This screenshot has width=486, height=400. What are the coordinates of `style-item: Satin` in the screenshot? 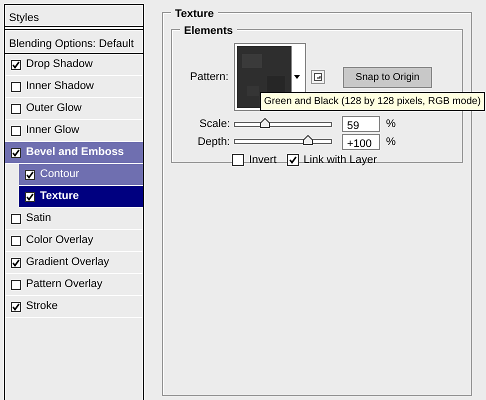 It's located at (74, 219).